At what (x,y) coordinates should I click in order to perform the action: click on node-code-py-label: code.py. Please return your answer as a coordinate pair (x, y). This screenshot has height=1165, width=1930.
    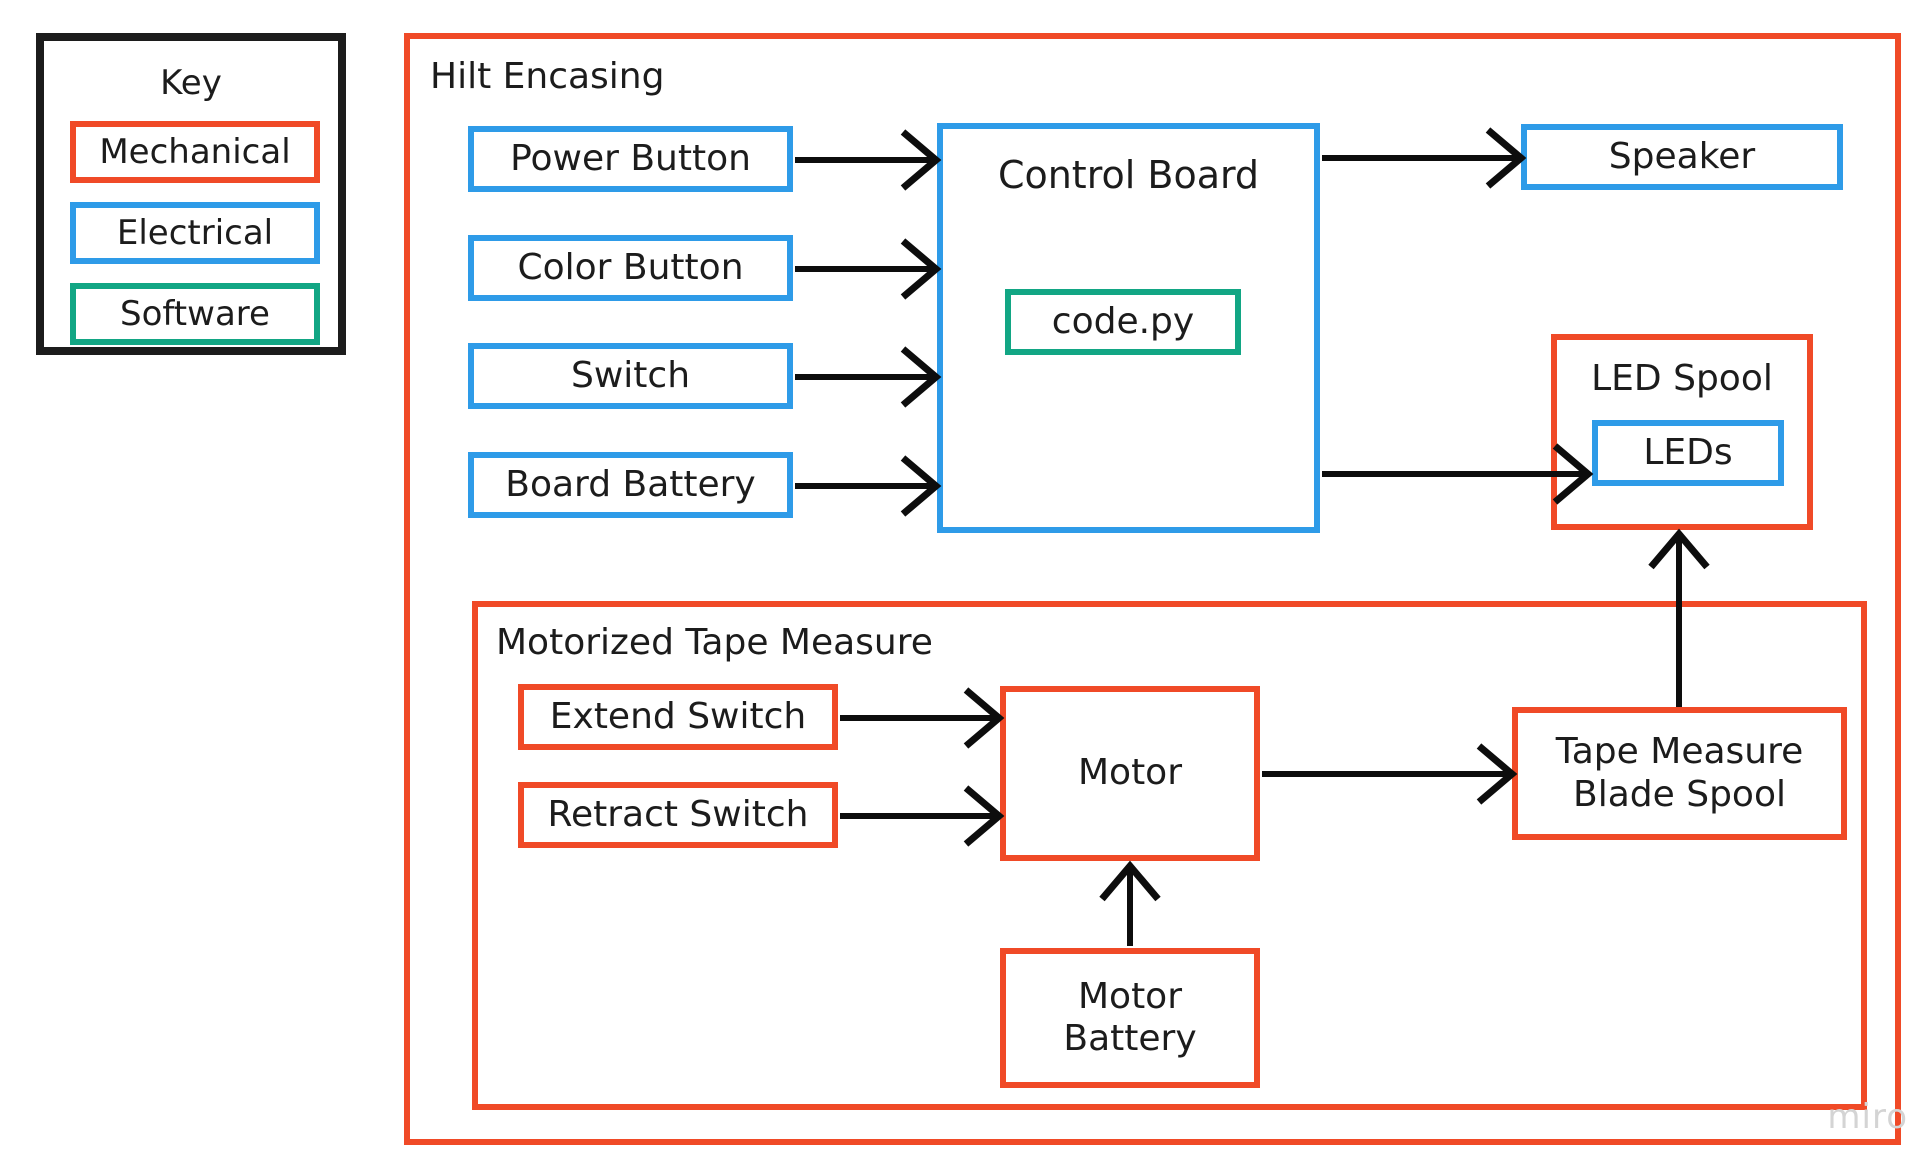
    Looking at the image, I should click on (1123, 321).